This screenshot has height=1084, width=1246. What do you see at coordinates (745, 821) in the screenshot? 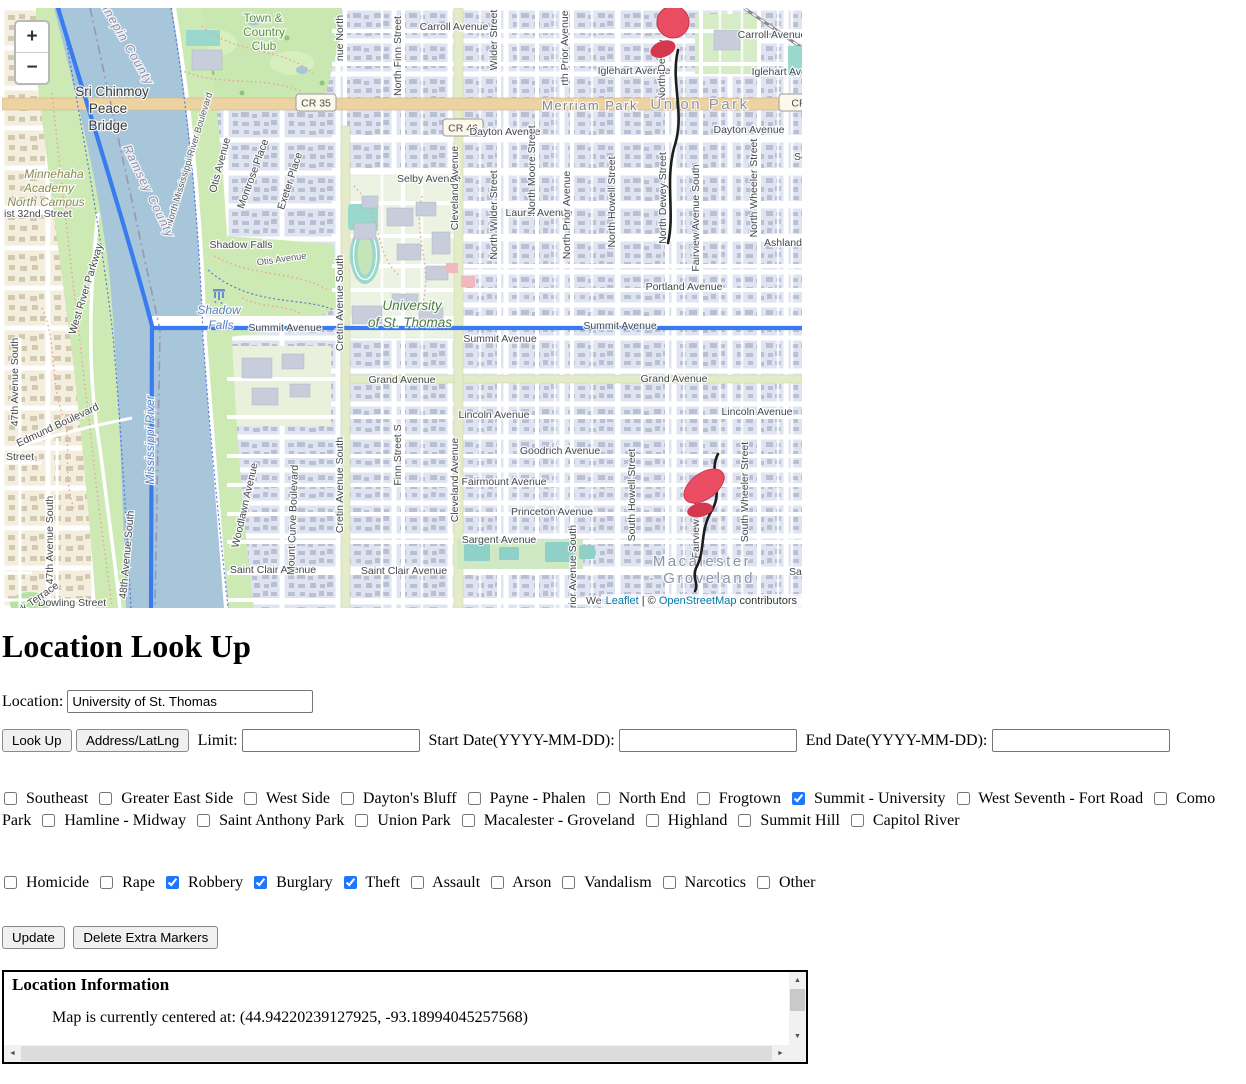
I see `checkbox-summit-hill` at bounding box center [745, 821].